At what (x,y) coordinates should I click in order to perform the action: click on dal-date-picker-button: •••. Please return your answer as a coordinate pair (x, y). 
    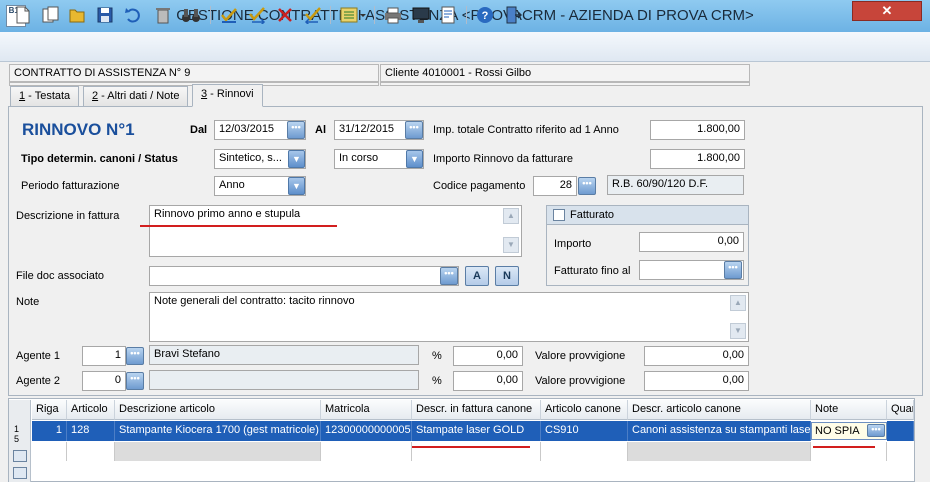
    Looking at the image, I should click on (296, 130).